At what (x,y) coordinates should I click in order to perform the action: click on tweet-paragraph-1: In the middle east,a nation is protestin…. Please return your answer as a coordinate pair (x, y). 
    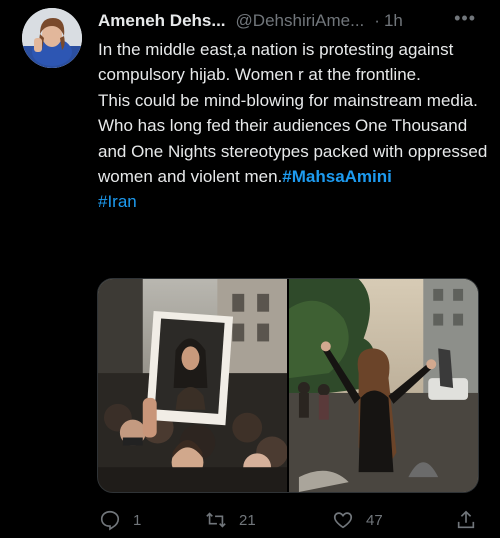
    Looking at the image, I should click on (276, 62).